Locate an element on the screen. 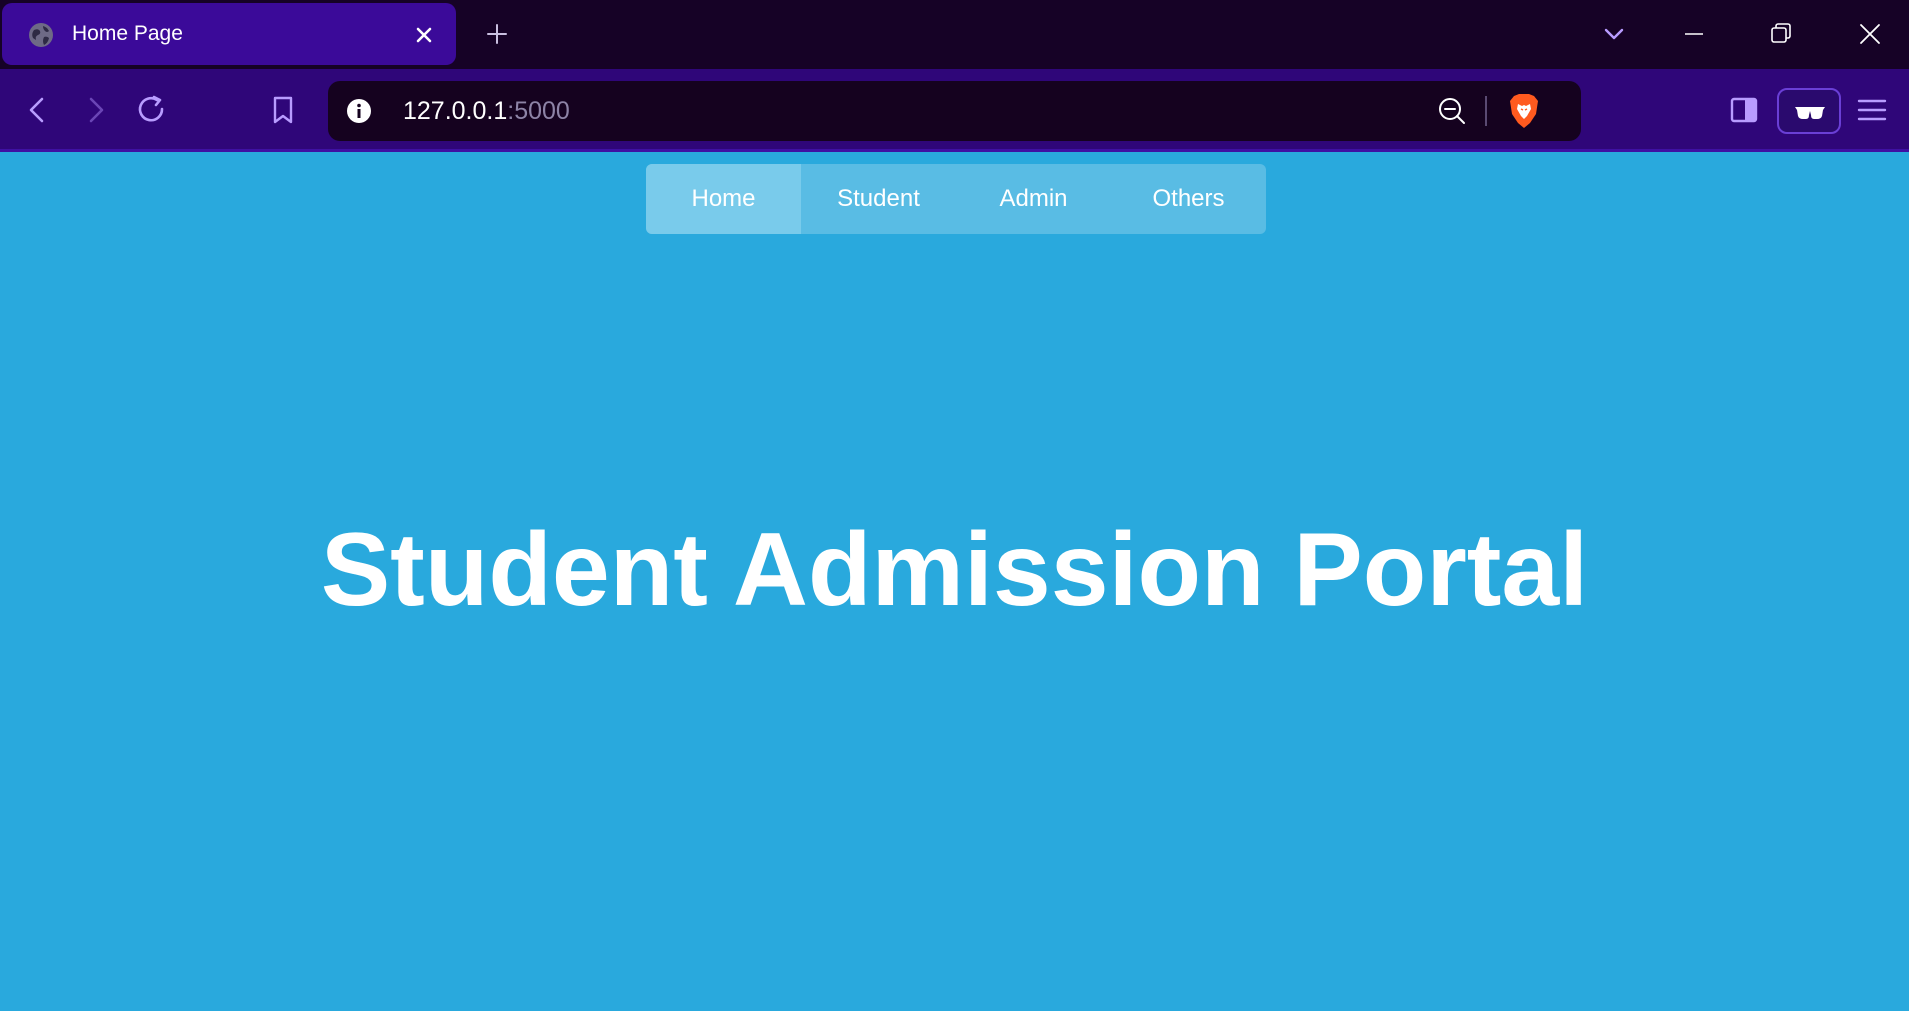 Image resolution: width=1909 pixels, height=1011 pixels. nav-item-others: Others is located at coordinates (1188, 199).